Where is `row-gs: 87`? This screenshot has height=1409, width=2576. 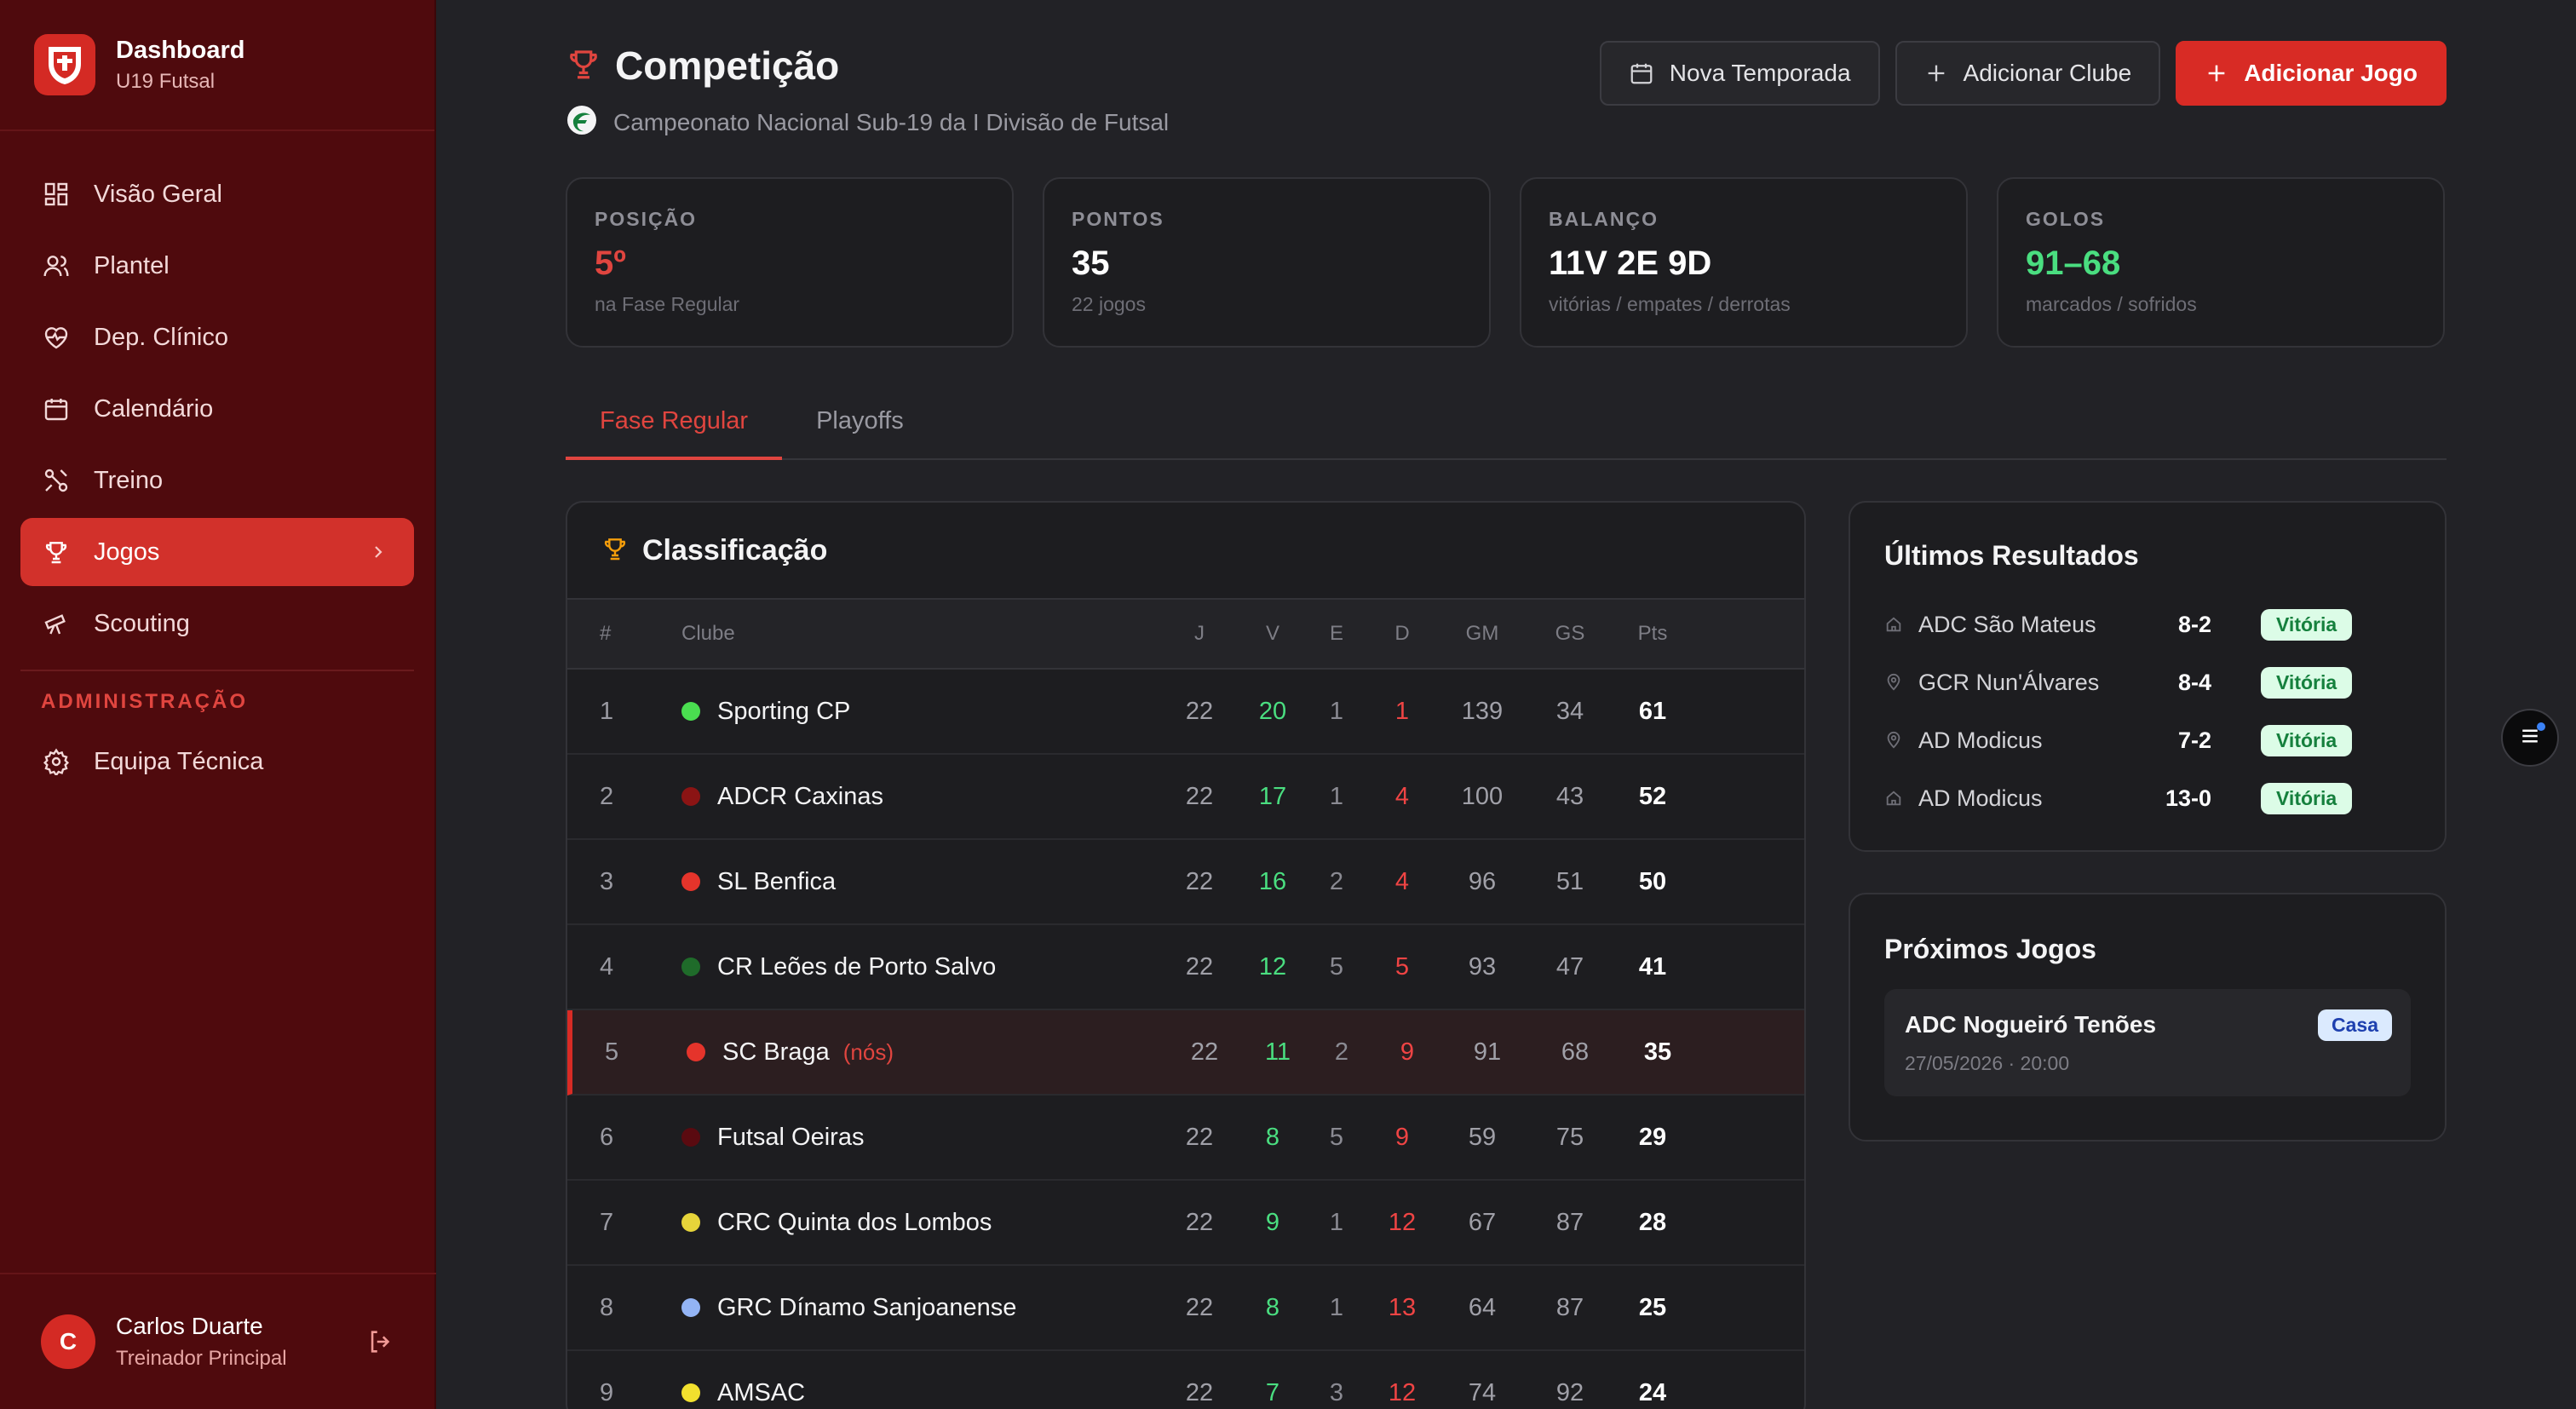
row-gs: 87 is located at coordinates (1569, 1222).